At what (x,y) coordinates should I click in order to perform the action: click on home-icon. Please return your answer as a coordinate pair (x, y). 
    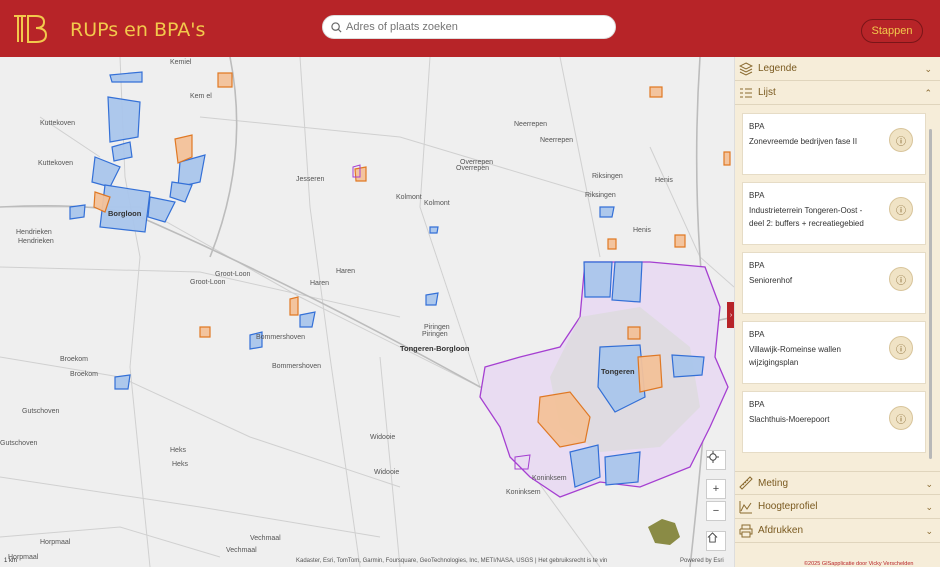
    Looking at the image, I should click on (712, 537).